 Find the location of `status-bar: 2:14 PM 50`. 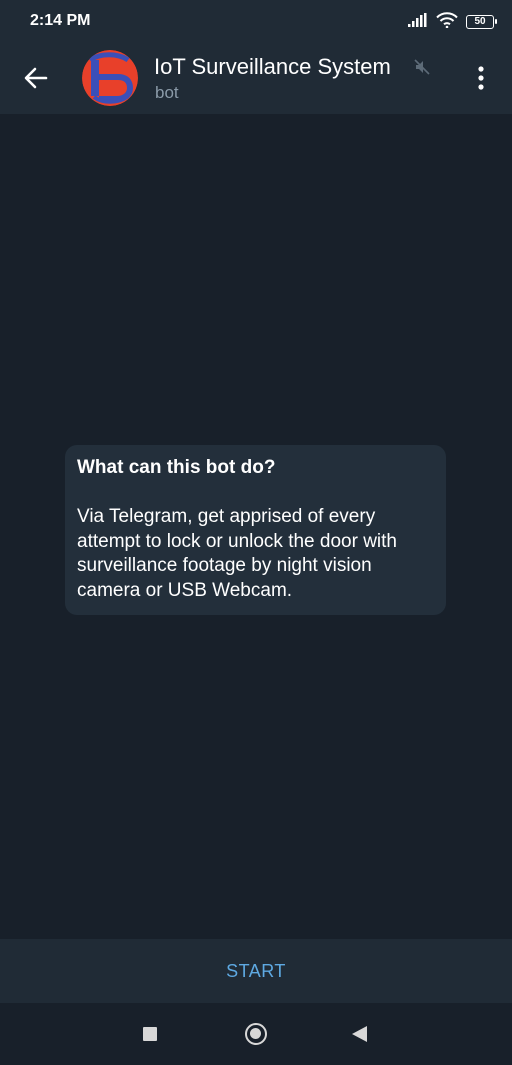

status-bar: 2:14 PM 50 is located at coordinates (256, 21).